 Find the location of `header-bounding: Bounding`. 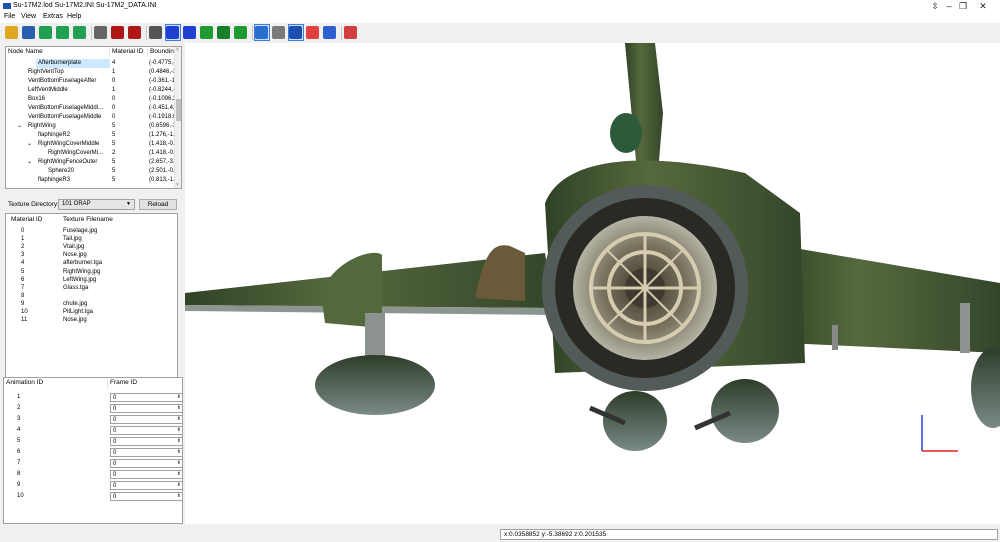

header-bounding: Bounding is located at coordinates (162, 52).